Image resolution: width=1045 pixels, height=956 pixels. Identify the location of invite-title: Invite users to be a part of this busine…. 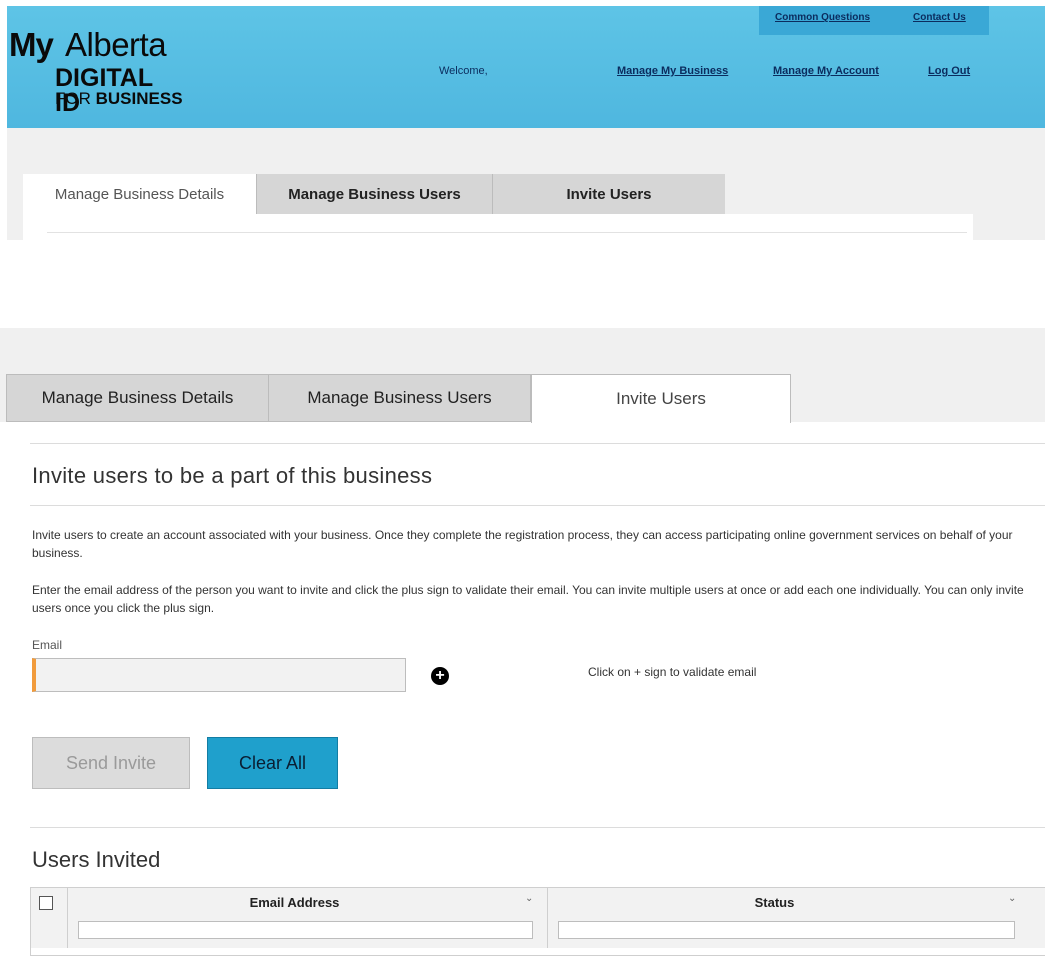
(232, 475).